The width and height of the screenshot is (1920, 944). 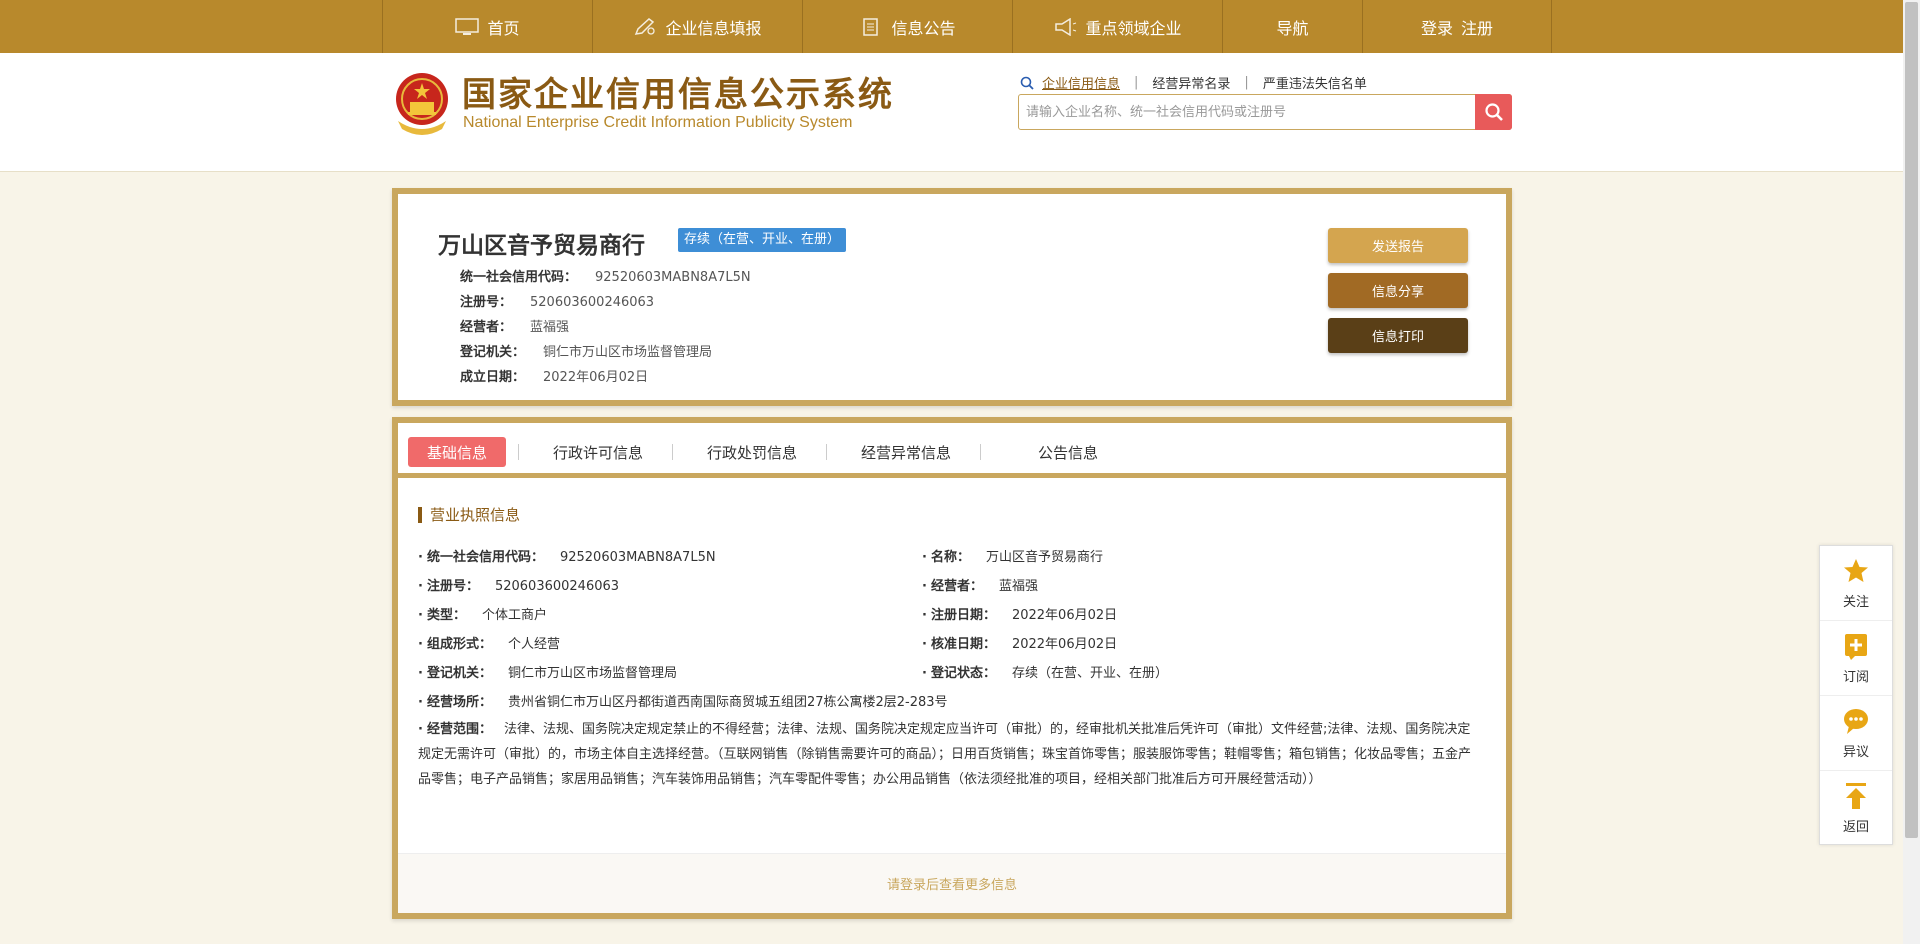 What do you see at coordinates (1477, 27) in the screenshot?
I see `register-link: 注册` at bounding box center [1477, 27].